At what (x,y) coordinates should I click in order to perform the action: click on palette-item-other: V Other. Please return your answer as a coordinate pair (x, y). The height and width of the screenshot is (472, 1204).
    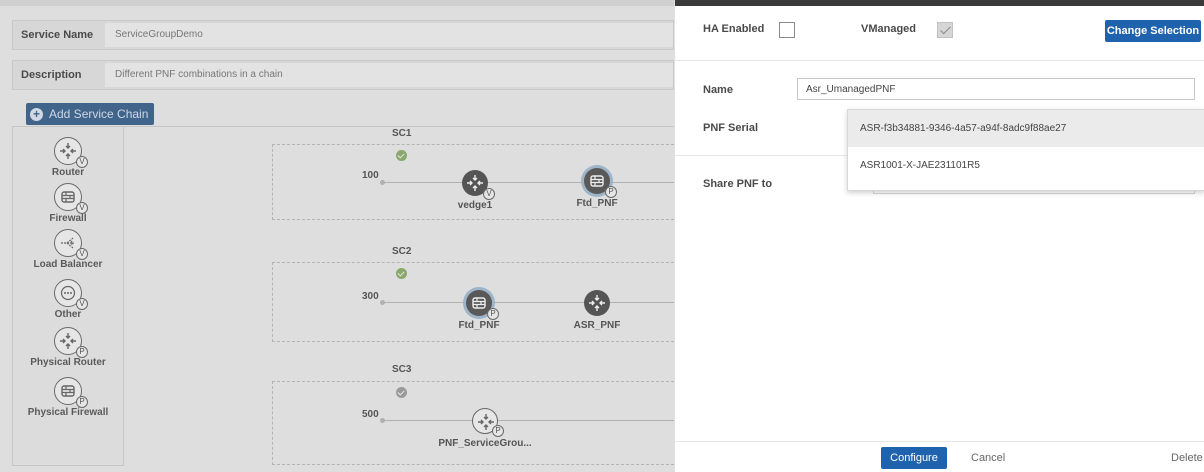
    Looking at the image, I should click on (68, 299).